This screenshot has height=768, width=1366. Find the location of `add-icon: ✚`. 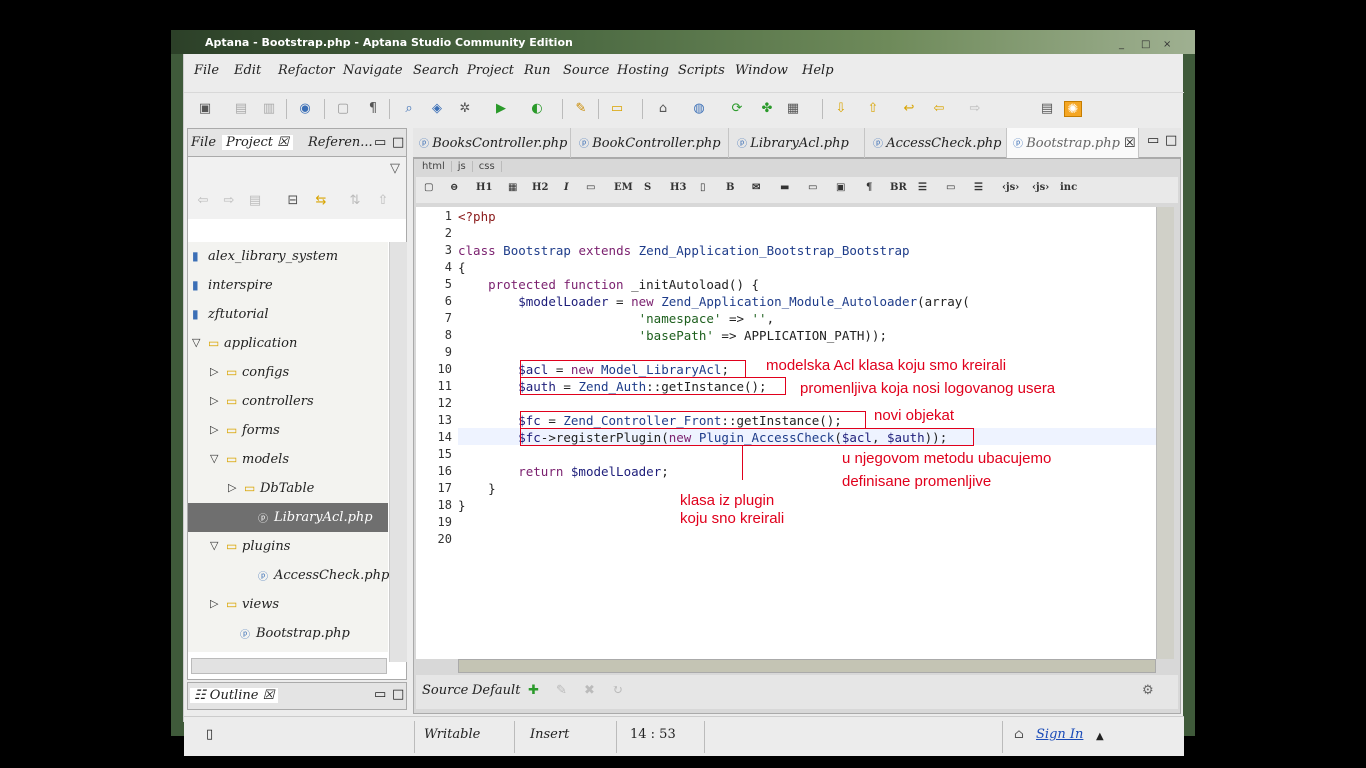

add-icon: ✚ is located at coordinates (533, 690).